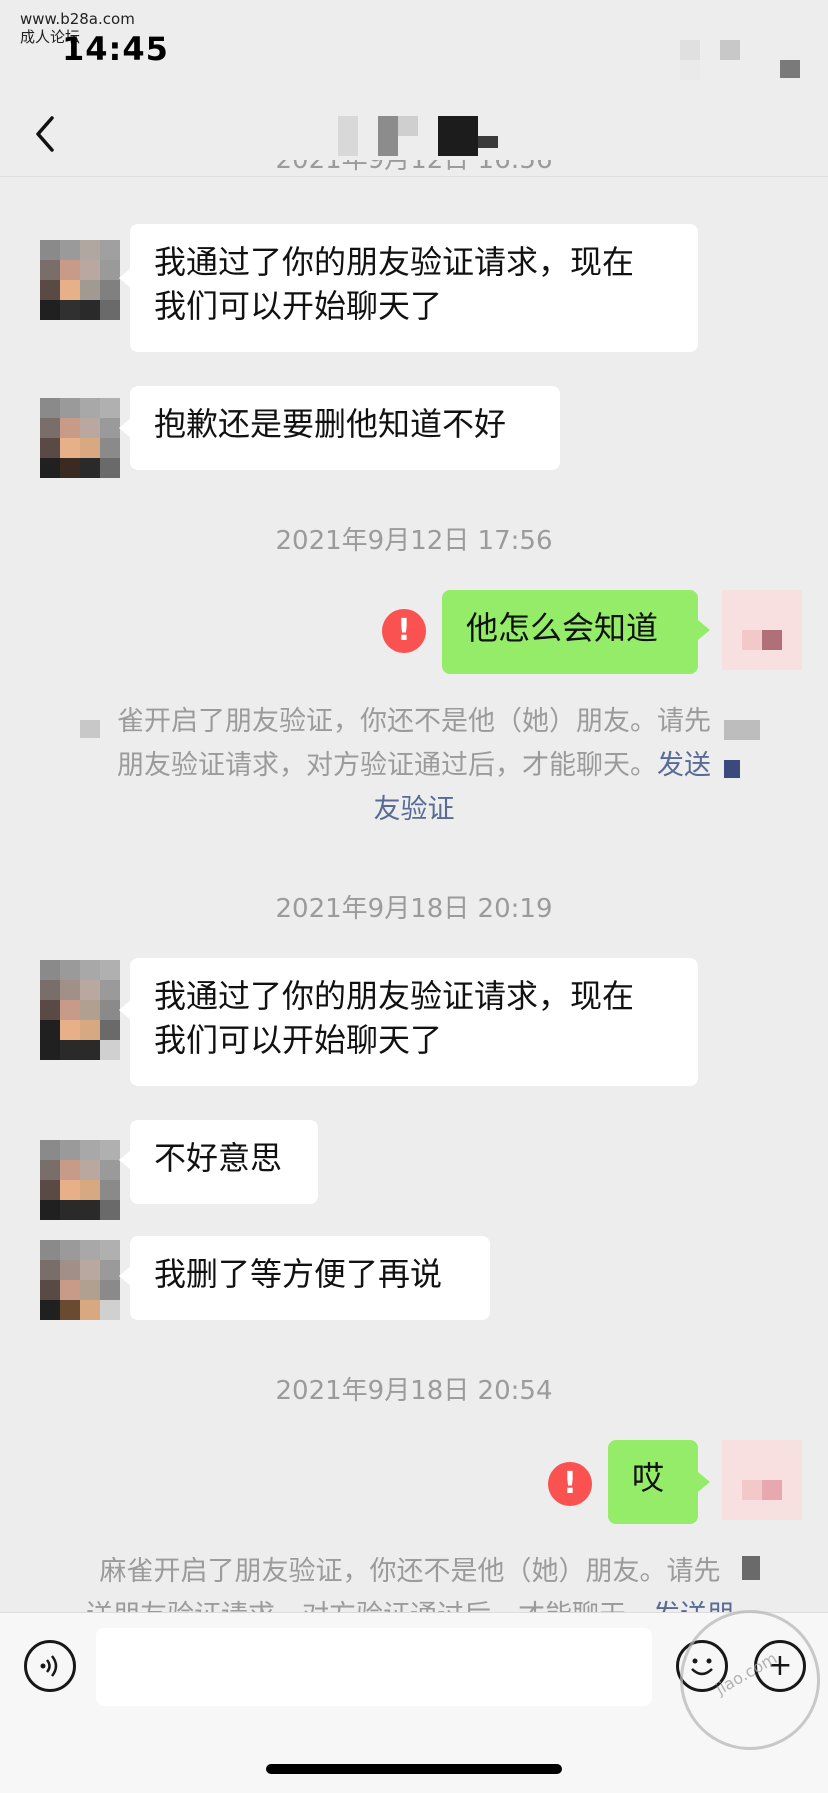 This screenshot has width=828, height=1793. I want to click on message-bubble-outgoing: 他怎么会知道, so click(570, 632).